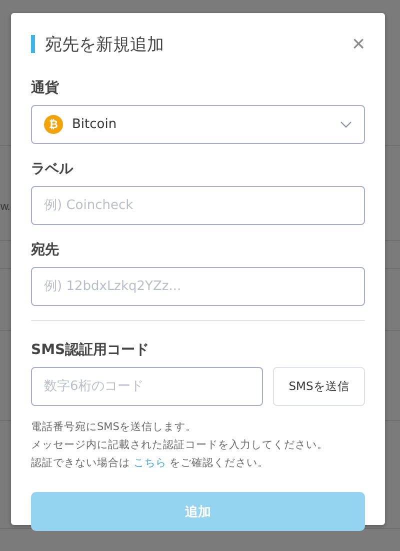 This screenshot has width=400, height=551. I want to click on close-button: ×, so click(358, 44).